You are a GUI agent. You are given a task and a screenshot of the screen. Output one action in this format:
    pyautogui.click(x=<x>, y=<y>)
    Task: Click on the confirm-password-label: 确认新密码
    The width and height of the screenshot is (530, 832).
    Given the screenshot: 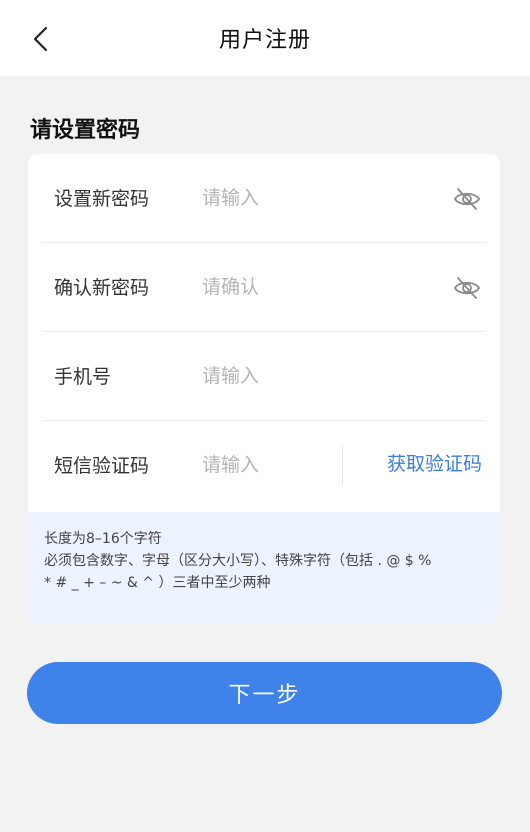 What is the action you would take?
    pyautogui.click(x=102, y=288)
    